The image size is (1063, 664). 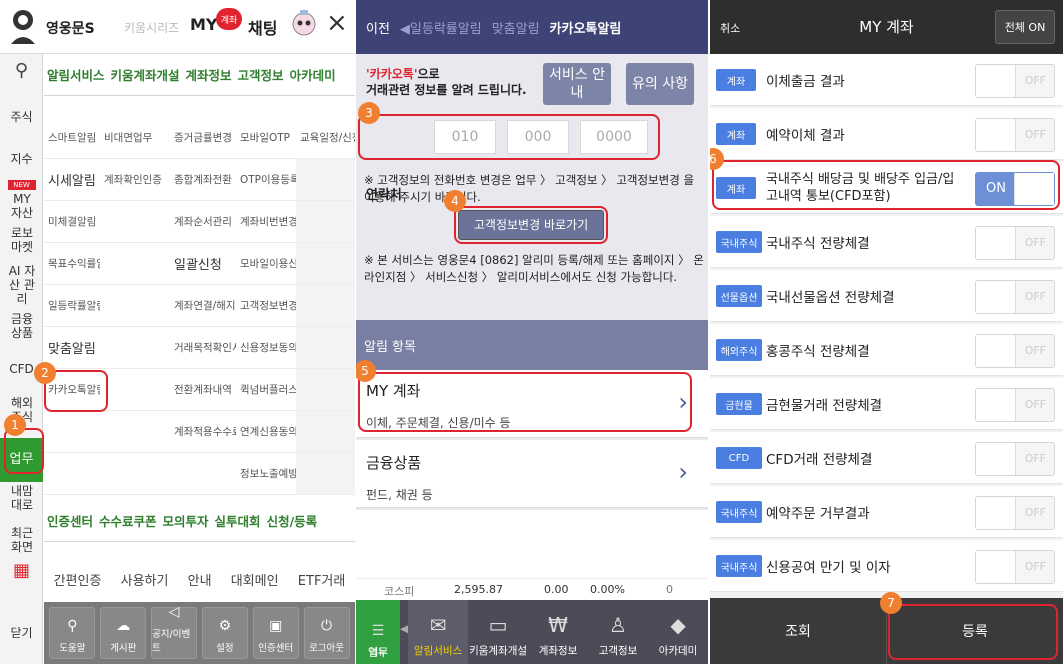 What do you see at coordinates (378, 27) in the screenshot?
I see `back-button: 이전` at bounding box center [378, 27].